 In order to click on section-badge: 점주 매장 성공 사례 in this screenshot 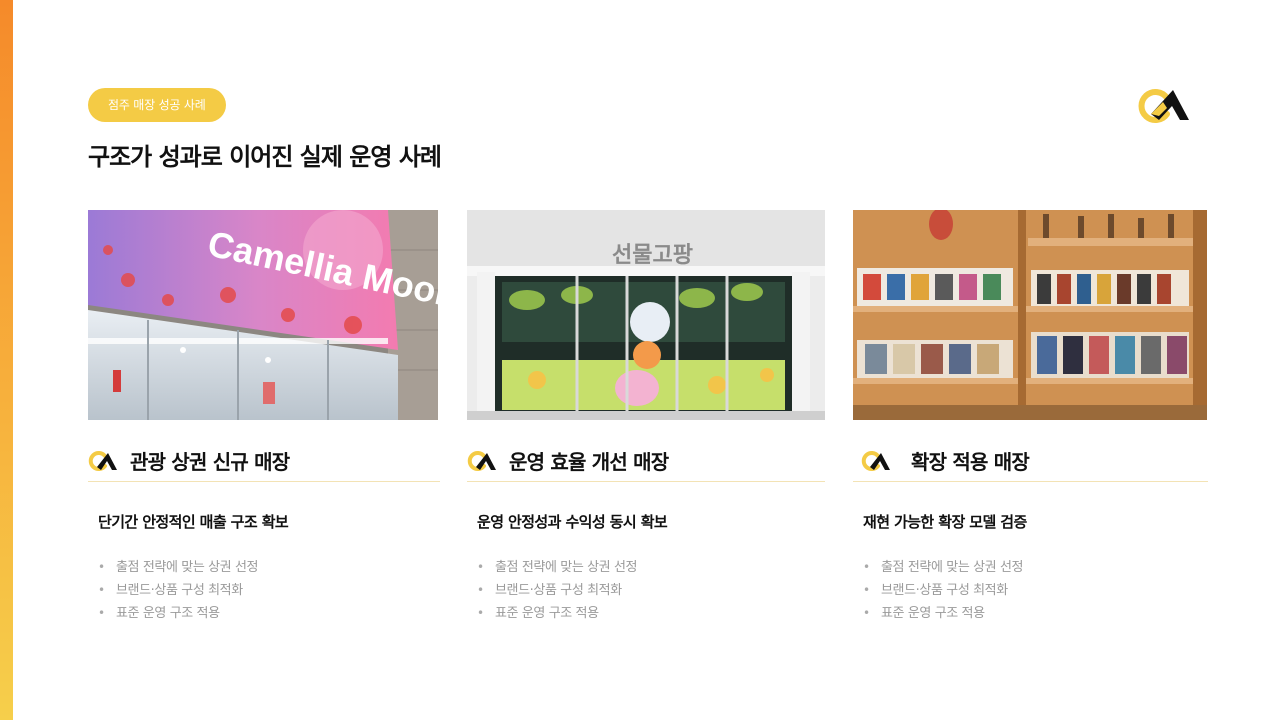, I will do `click(157, 105)`.